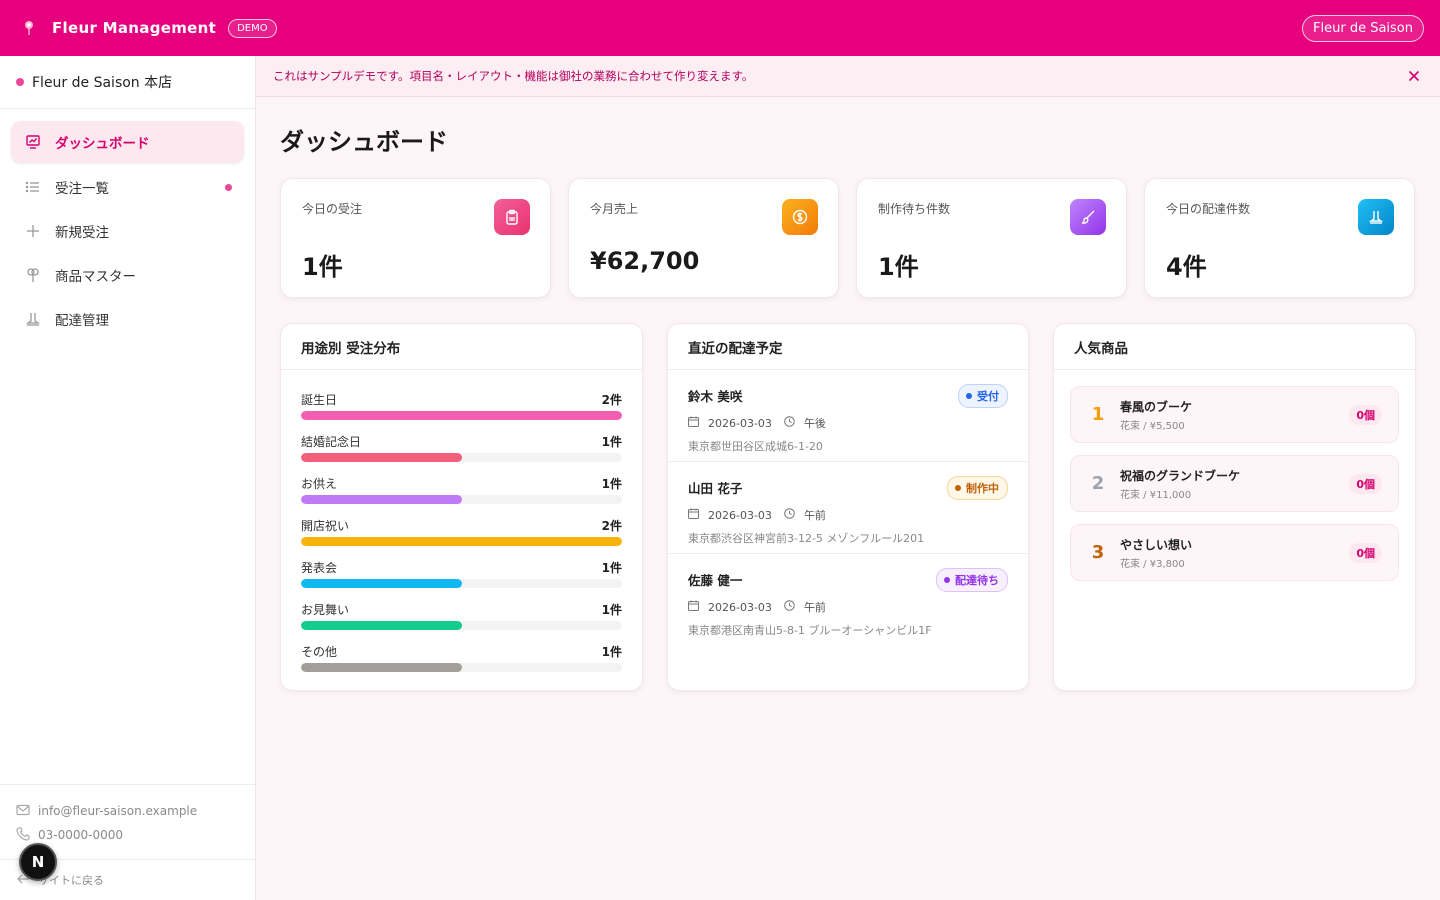 The width and height of the screenshot is (1440, 900). Describe the element at coordinates (1098, 552) in the screenshot. I see `rank-number: 3` at that location.